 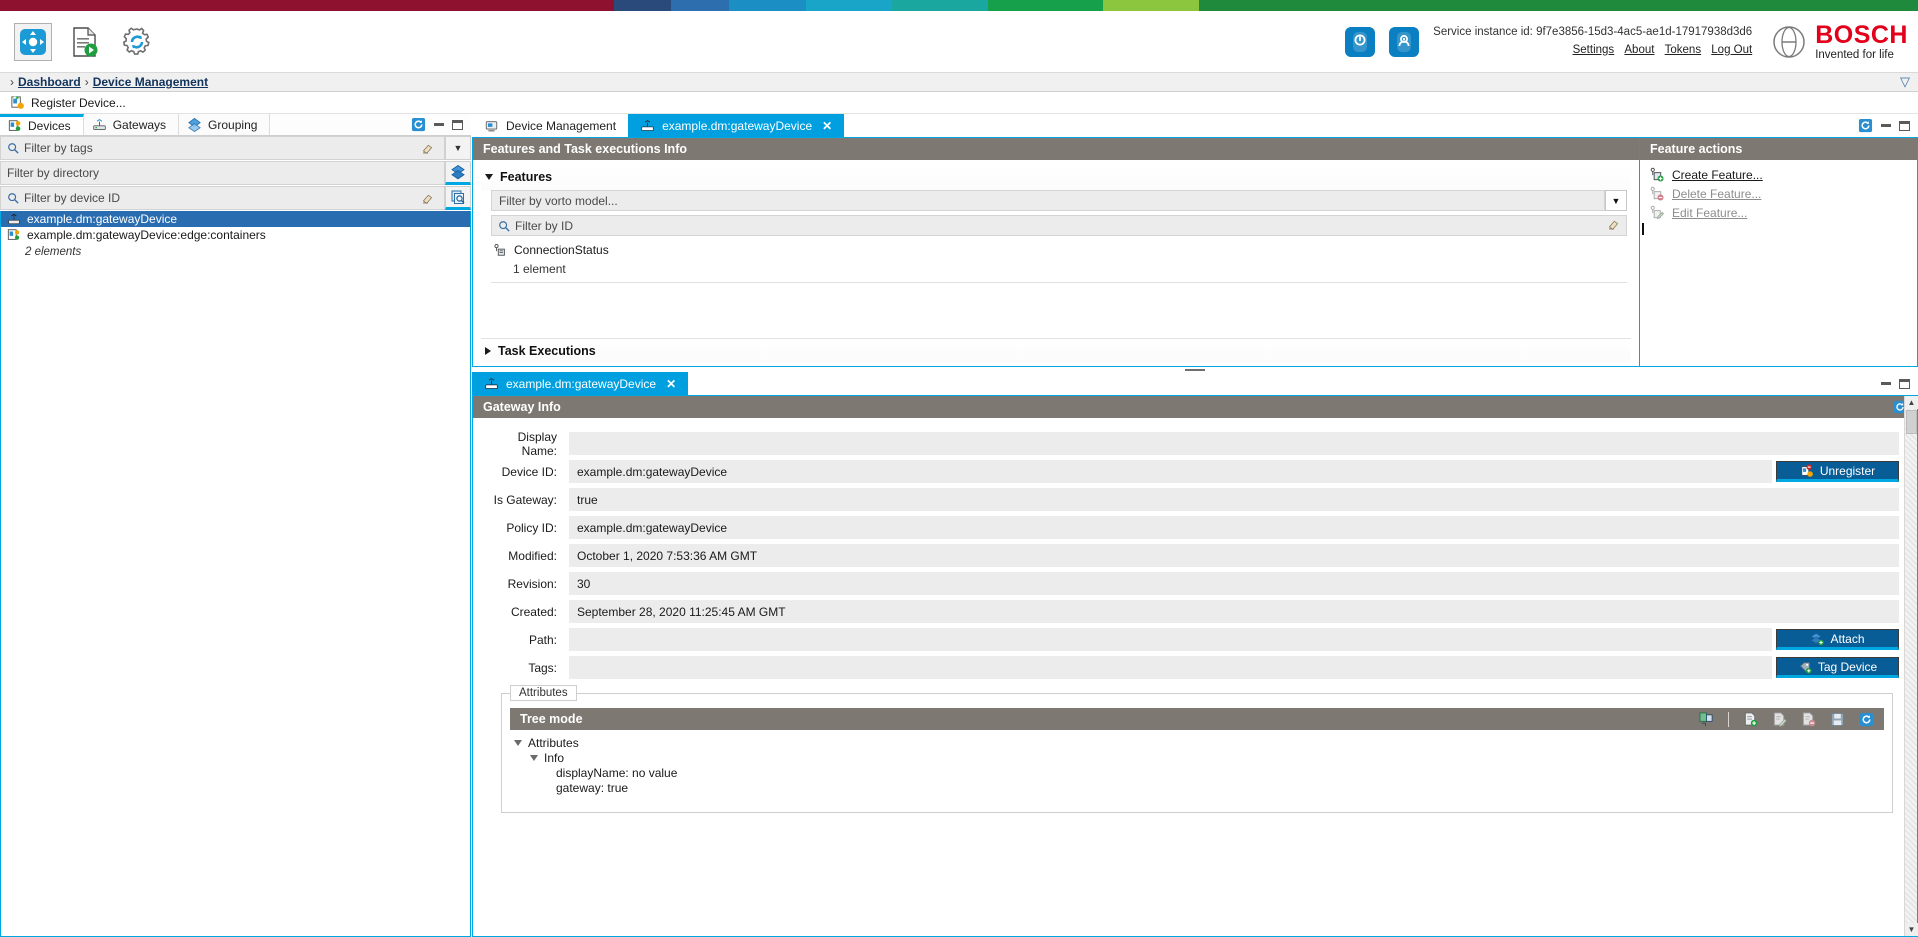 I want to click on document-run-icon, so click(x=85, y=41).